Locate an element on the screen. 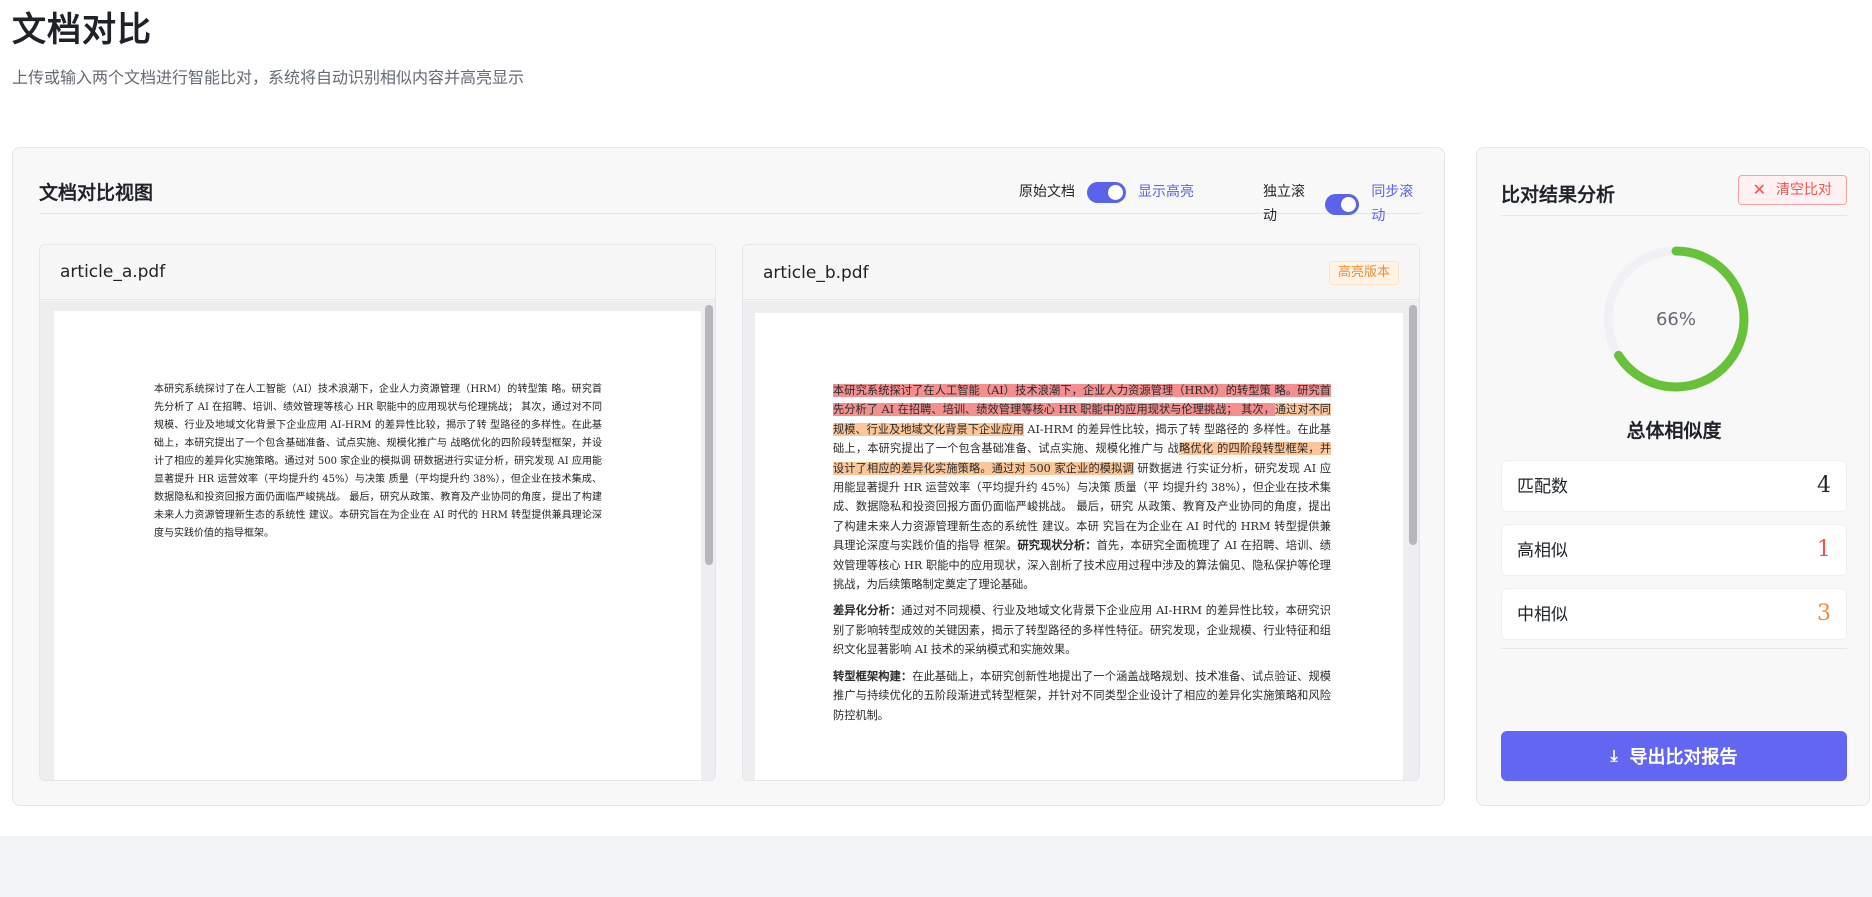 This screenshot has height=897, width=1872. page-subtitle: 上传或输入两个文档进行智能比对，系统将自动识别相似内容并高亮显示 is located at coordinates (268, 77).